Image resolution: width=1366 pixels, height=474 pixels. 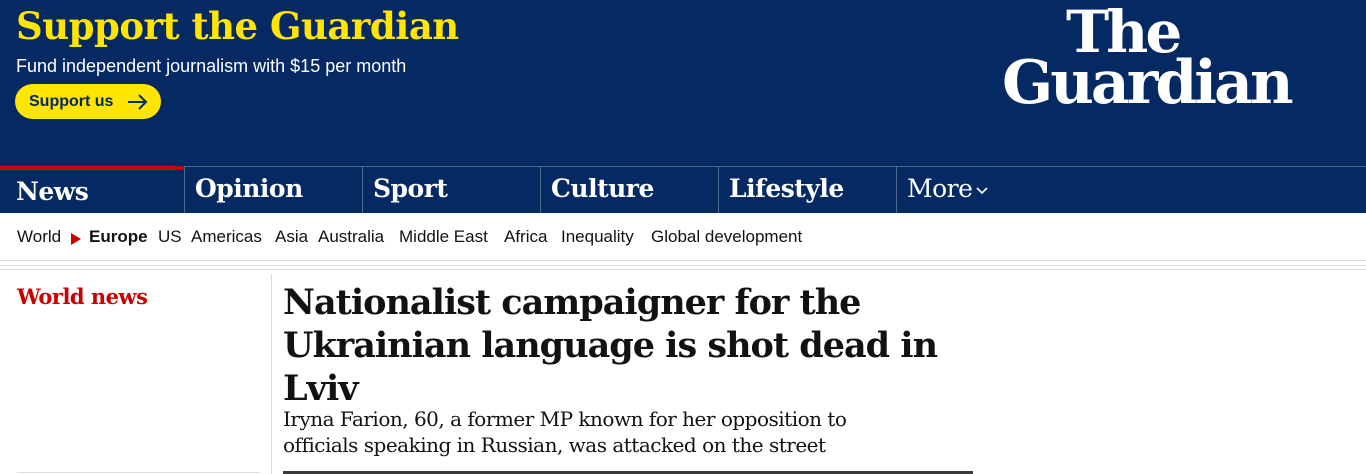 What do you see at coordinates (71, 101) in the screenshot?
I see `support-us-label: Support us` at bounding box center [71, 101].